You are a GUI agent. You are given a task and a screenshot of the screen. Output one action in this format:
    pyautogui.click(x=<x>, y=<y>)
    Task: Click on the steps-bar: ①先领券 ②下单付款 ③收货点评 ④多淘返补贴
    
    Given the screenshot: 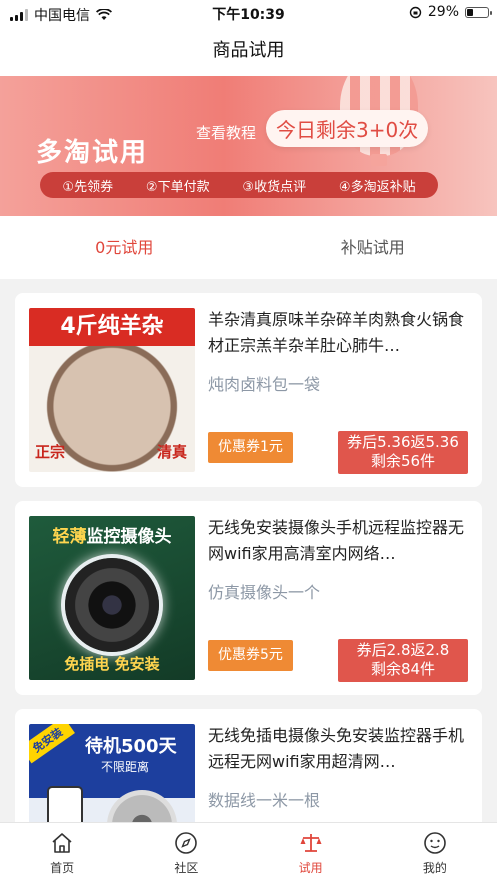 What is the action you would take?
    pyautogui.click(x=239, y=185)
    